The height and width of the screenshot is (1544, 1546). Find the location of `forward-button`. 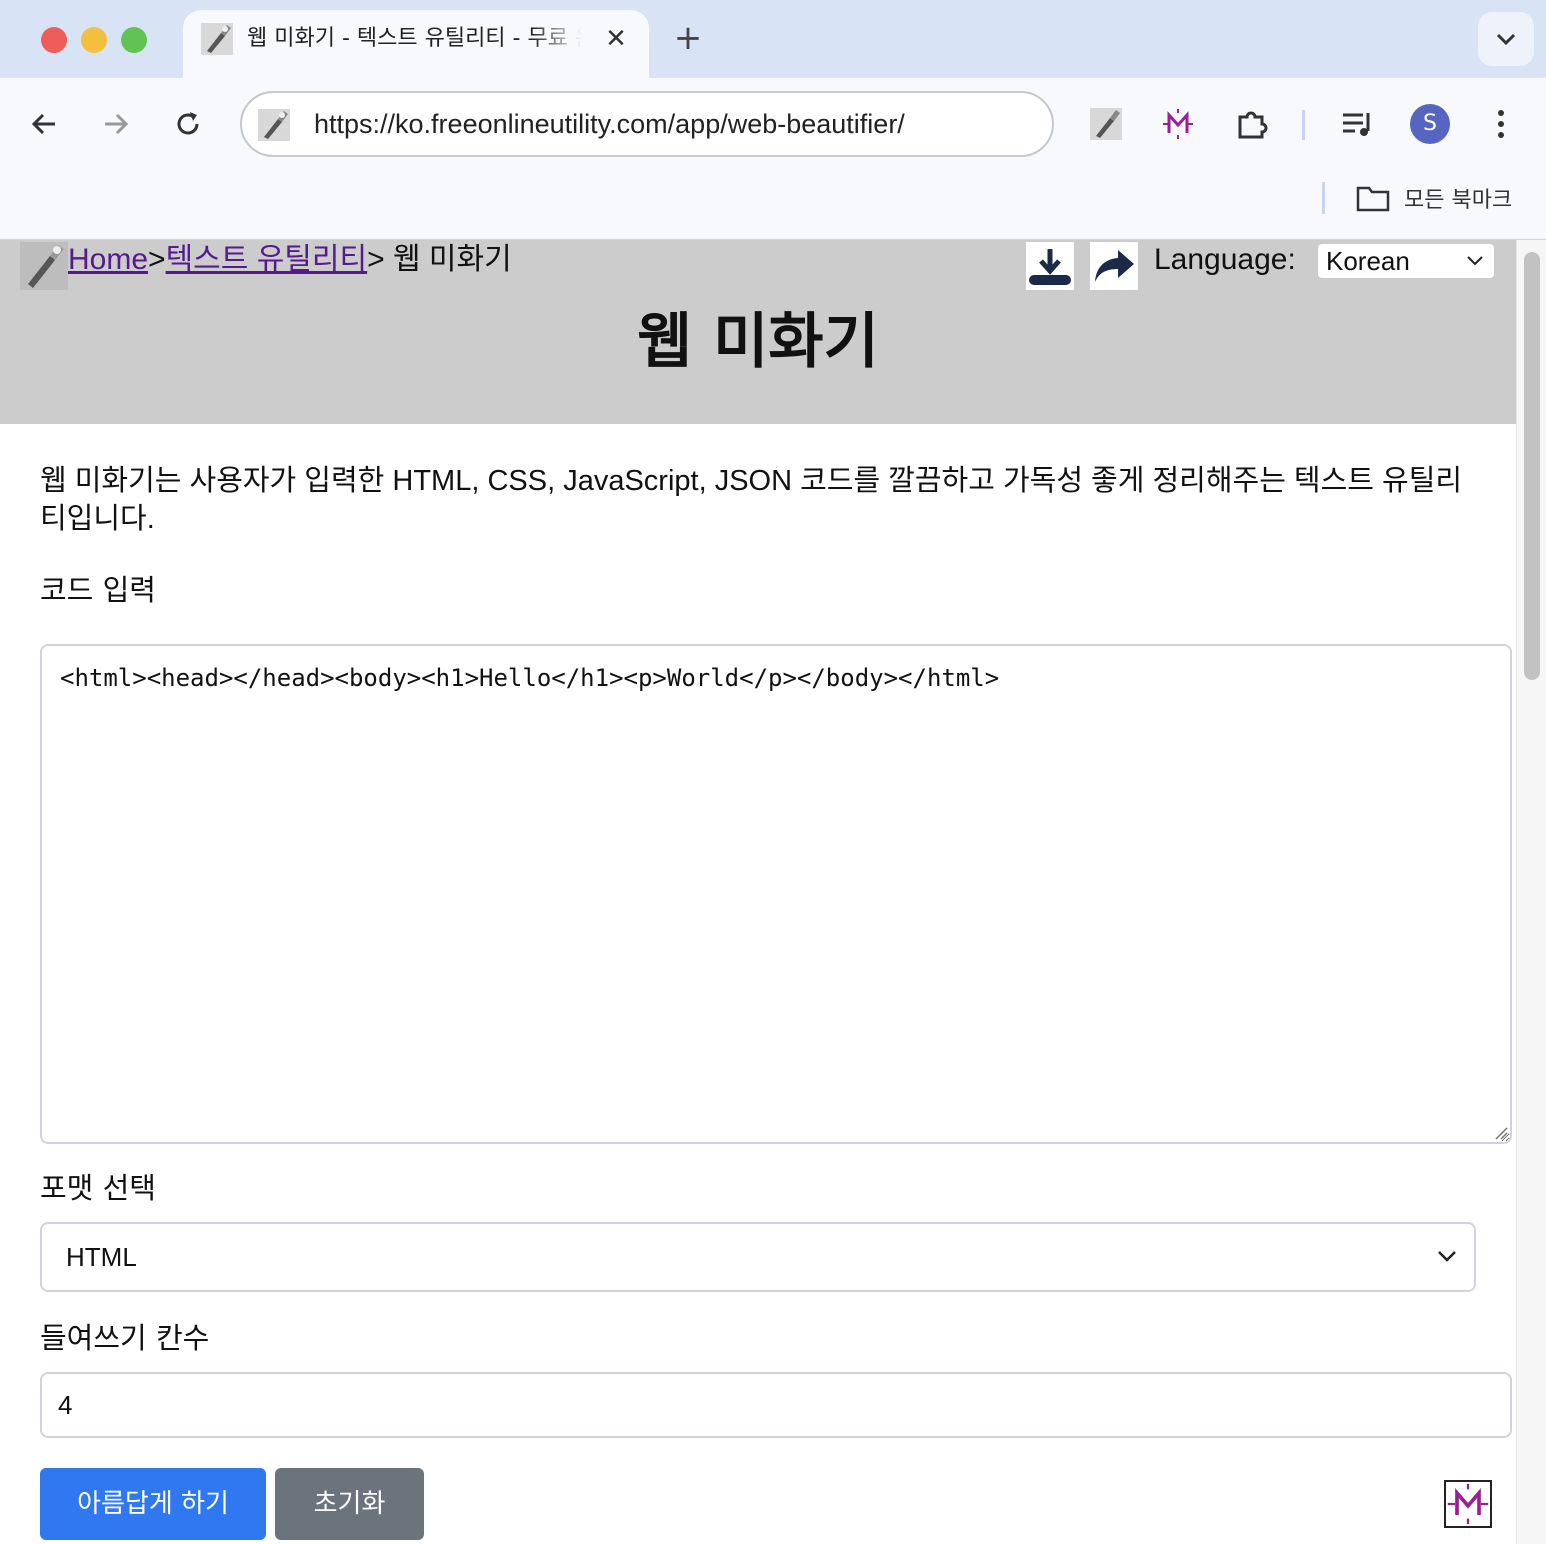

forward-button is located at coordinates (116, 124).